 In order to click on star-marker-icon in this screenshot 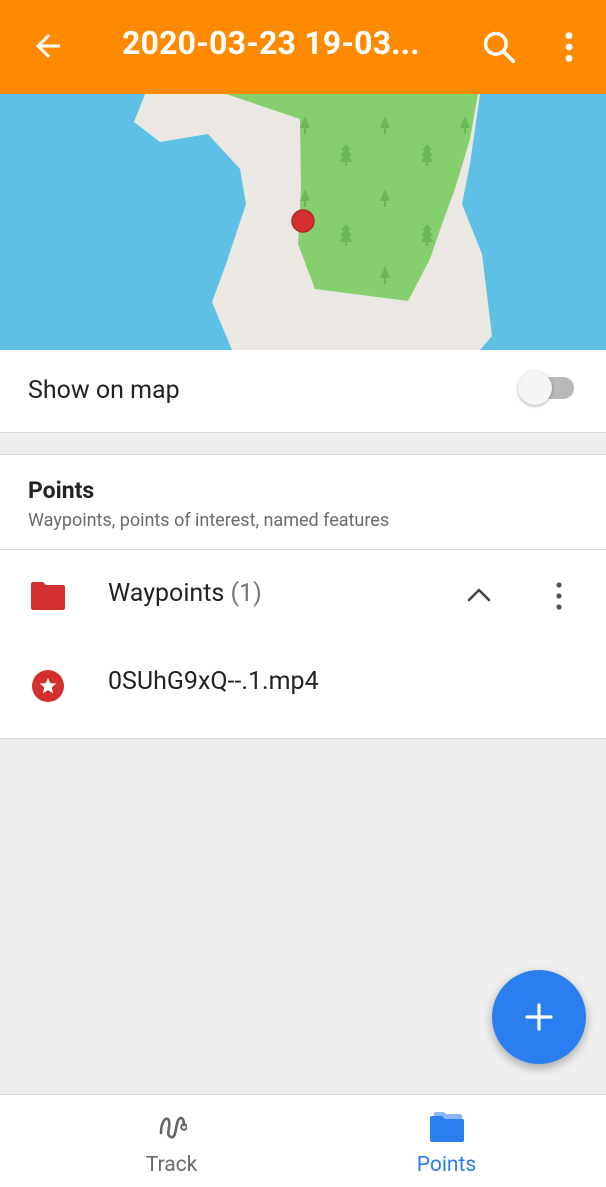, I will do `click(48, 686)`.